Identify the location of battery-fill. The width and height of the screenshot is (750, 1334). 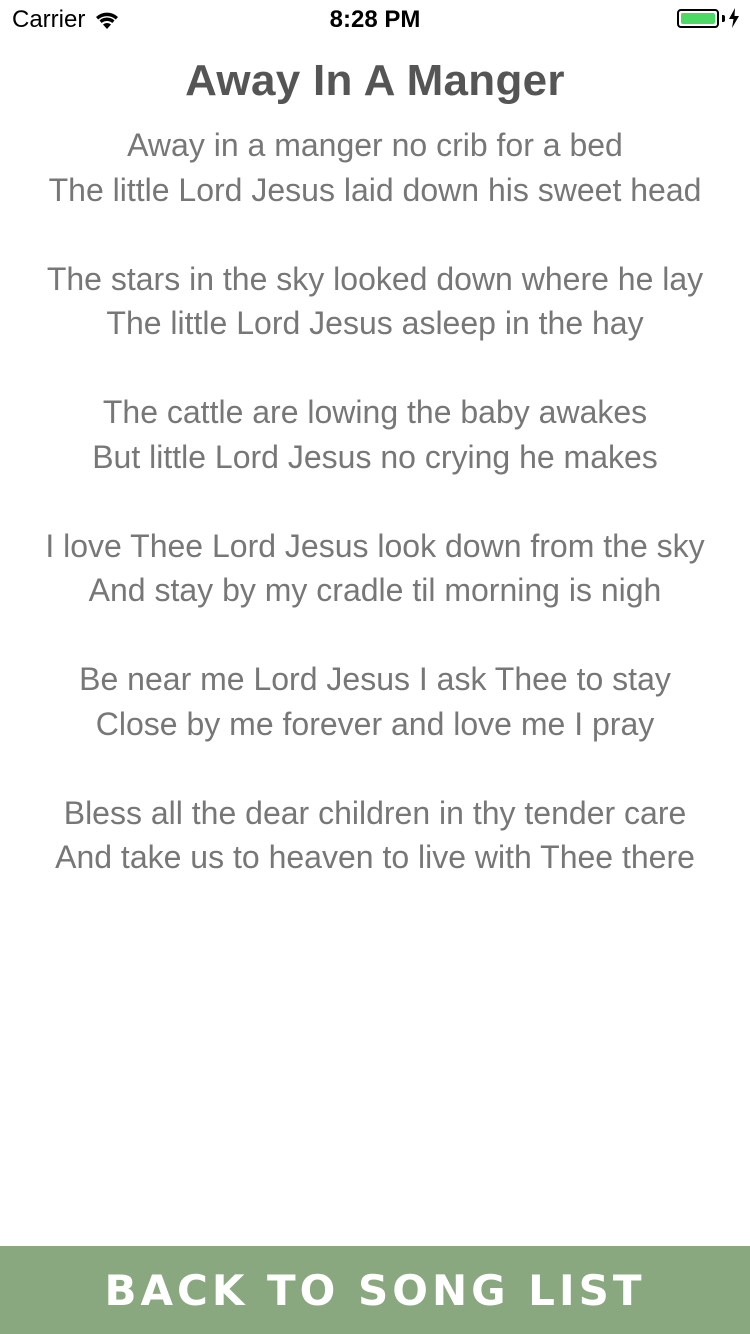
(698, 18).